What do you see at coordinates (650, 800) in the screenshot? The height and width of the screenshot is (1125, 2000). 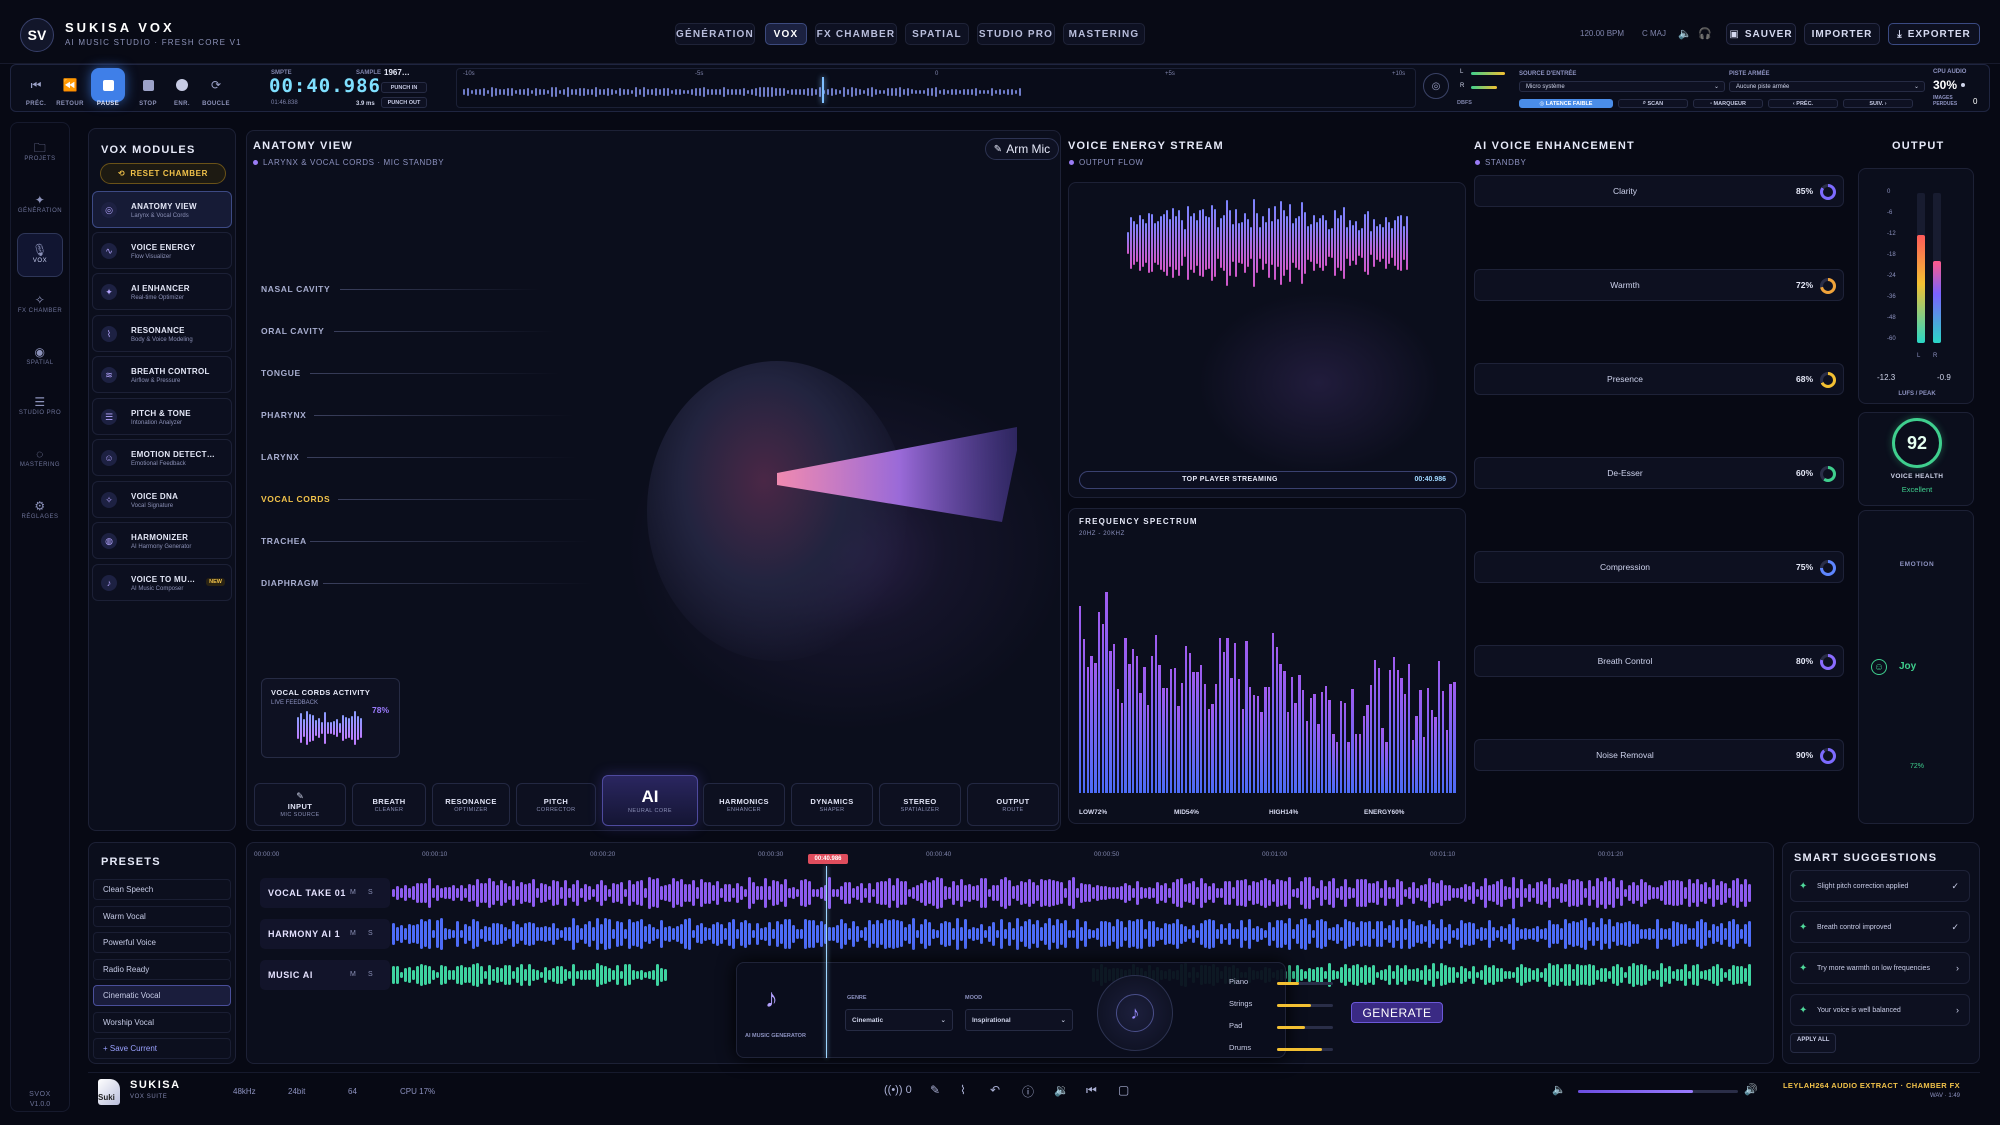 I see `stage-ai-neural-core: AI NEURAL CORE` at bounding box center [650, 800].